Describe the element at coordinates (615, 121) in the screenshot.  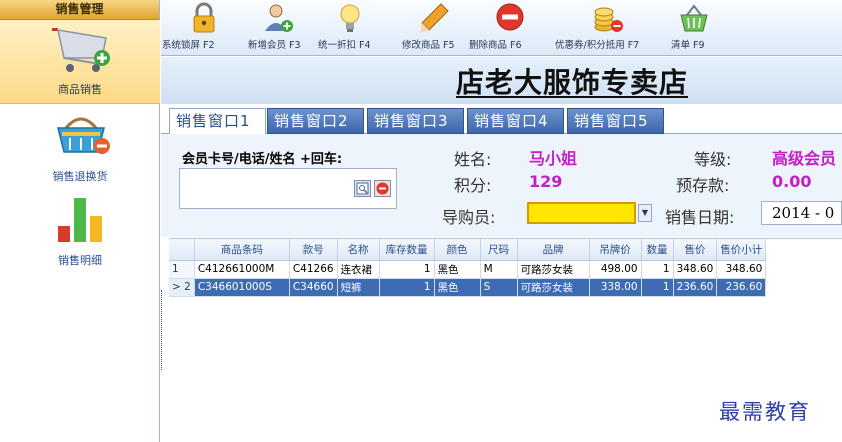
I see `tab-sales-window-5: 销售窗口5` at that location.